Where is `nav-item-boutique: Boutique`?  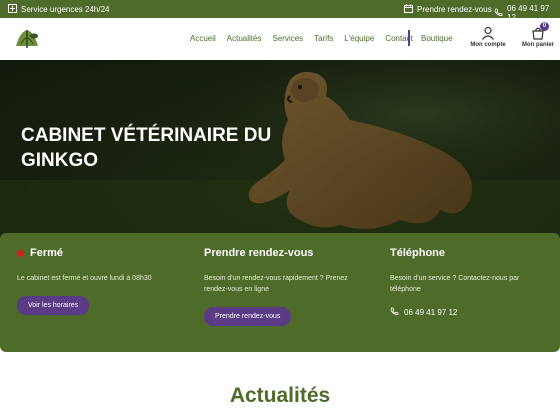
nav-item-boutique: Boutique is located at coordinates (437, 38).